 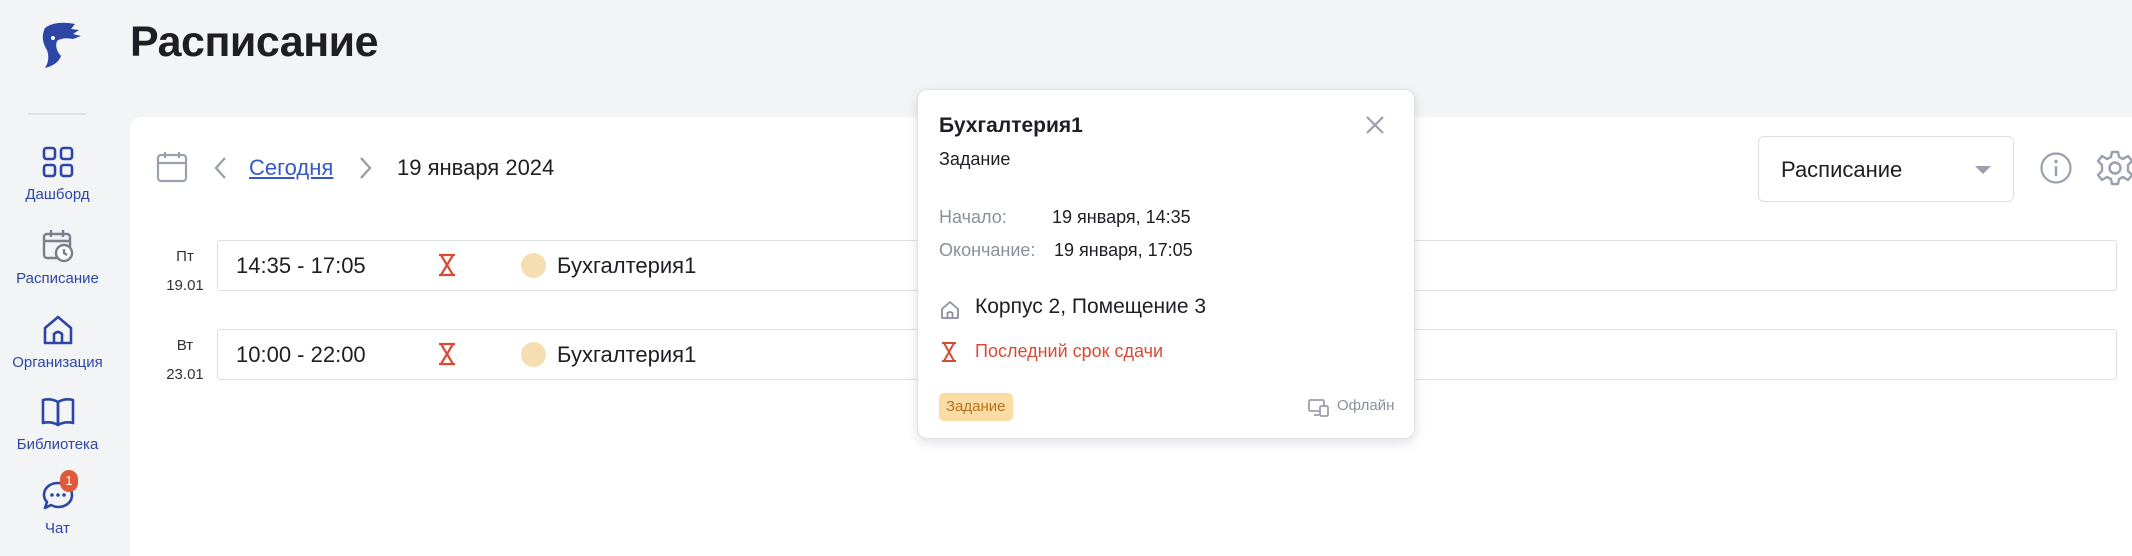 What do you see at coordinates (221, 168) in the screenshot?
I see `chevron-left-icon` at bounding box center [221, 168].